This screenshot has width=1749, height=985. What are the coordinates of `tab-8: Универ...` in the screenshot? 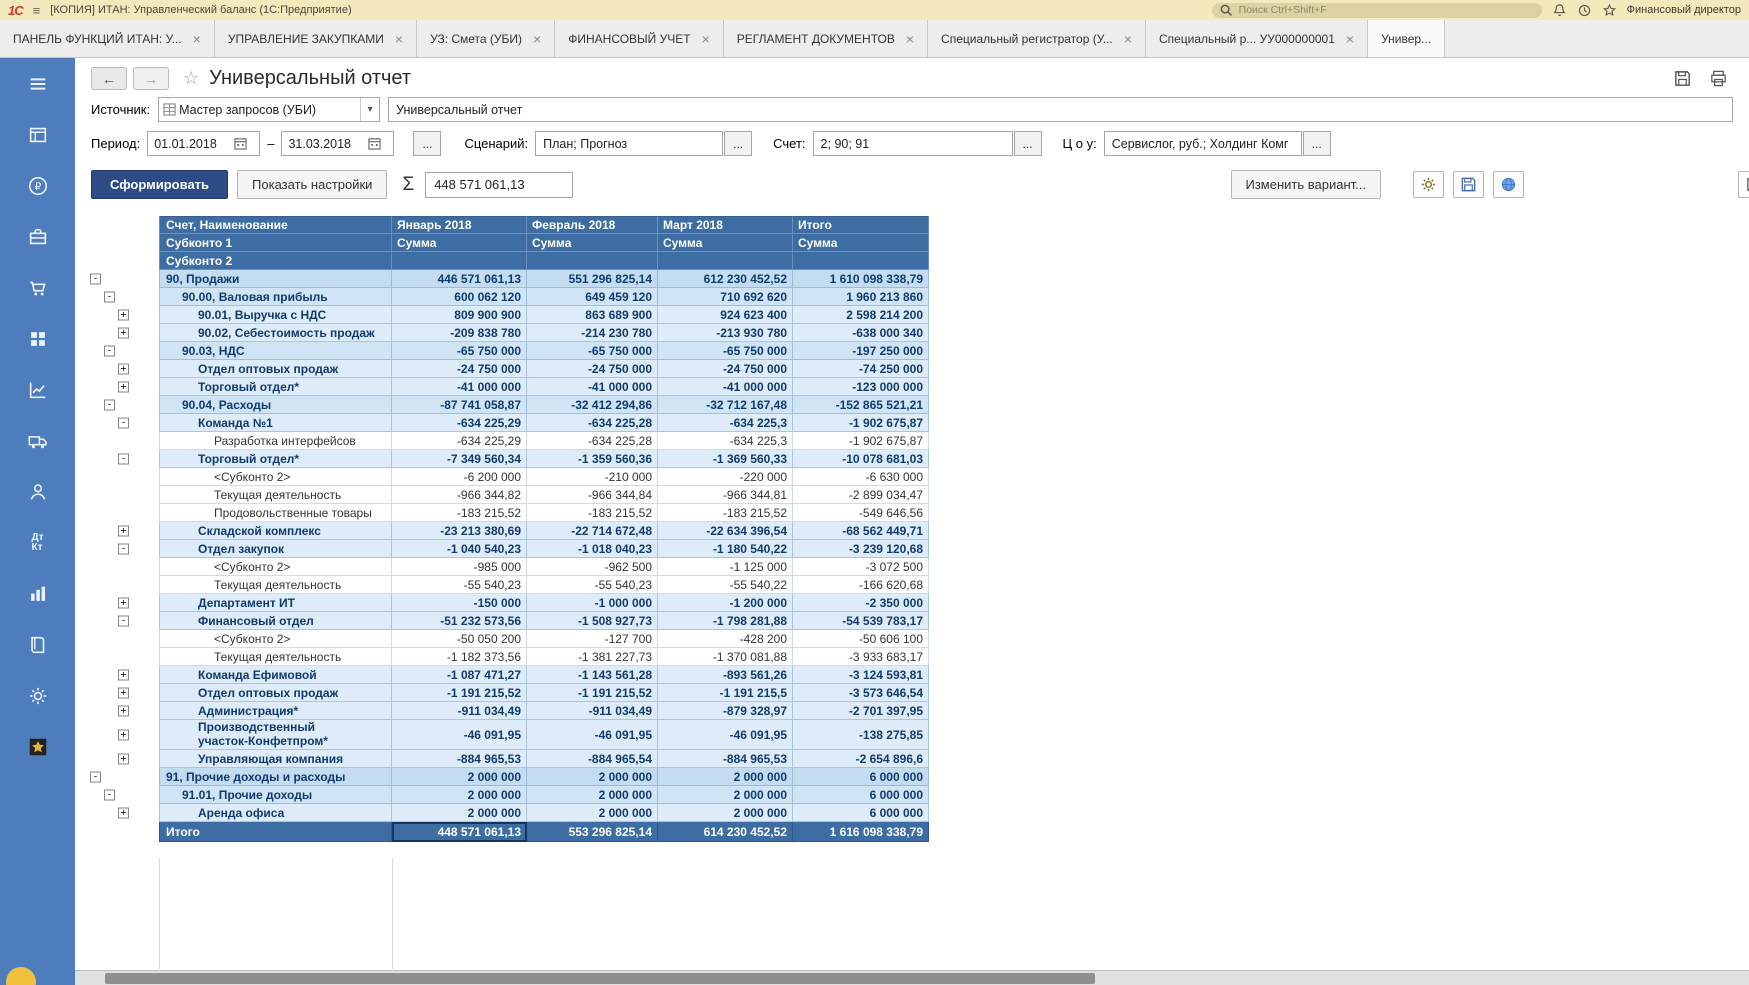 It's located at (1407, 38).